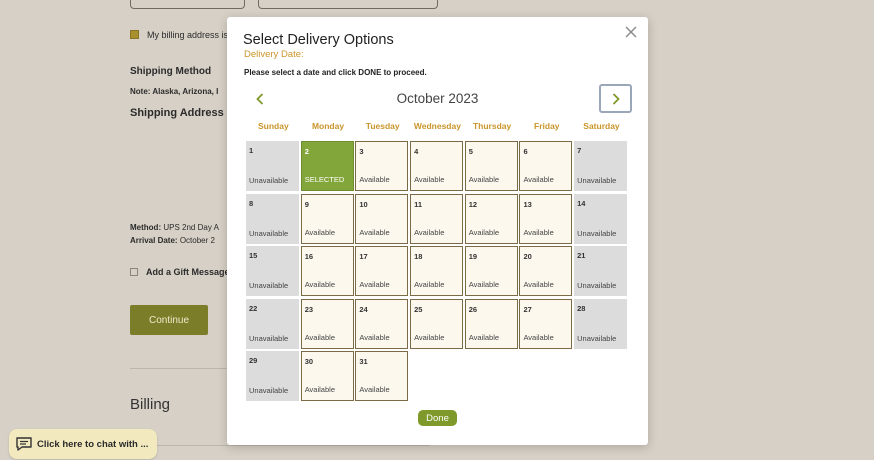 The width and height of the screenshot is (874, 460). What do you see at coordinates (491, 166) in the screenshot?
I see `calendar-day-cell: 5 Available` at bounding box center [491, 166].